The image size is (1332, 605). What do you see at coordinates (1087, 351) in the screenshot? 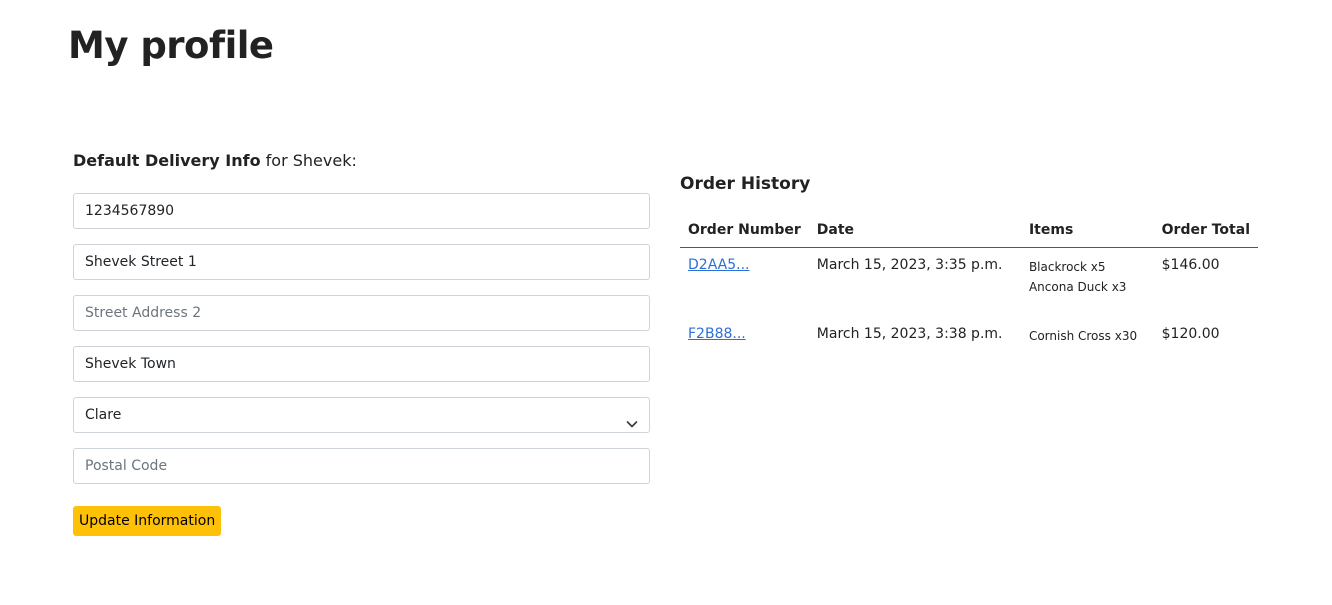
I see `order-items: Cornish Cross x30` at bounding box center [1087, 351].